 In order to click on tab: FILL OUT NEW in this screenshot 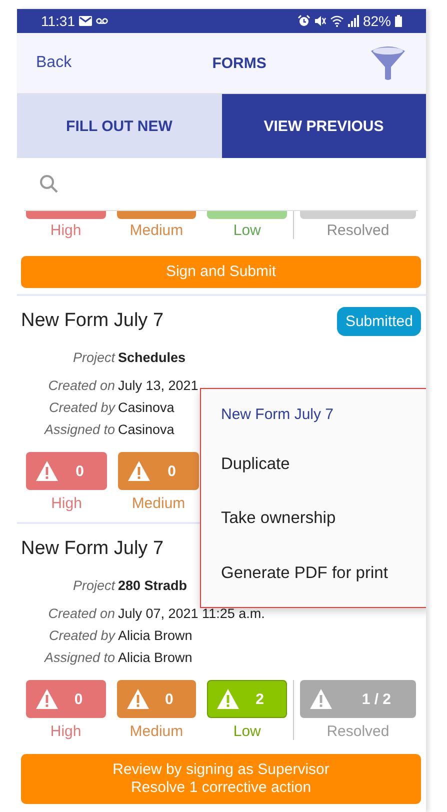, I will do `click(119, 126)`.